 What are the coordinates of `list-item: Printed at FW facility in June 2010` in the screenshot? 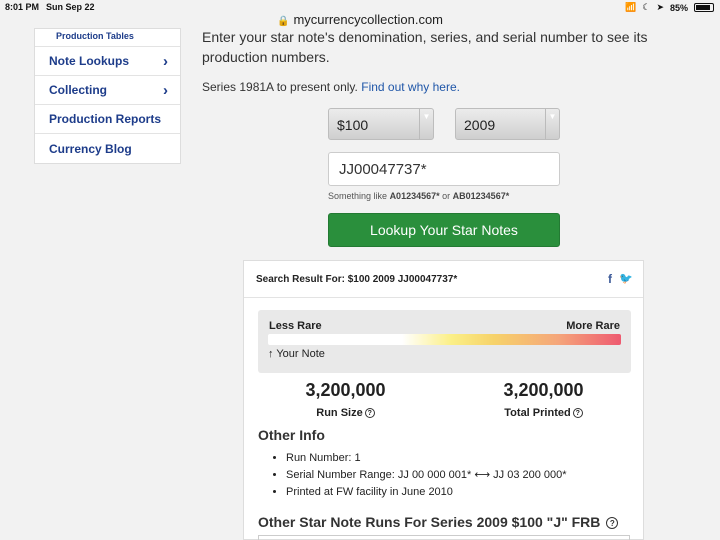 It's located at (426, 492).